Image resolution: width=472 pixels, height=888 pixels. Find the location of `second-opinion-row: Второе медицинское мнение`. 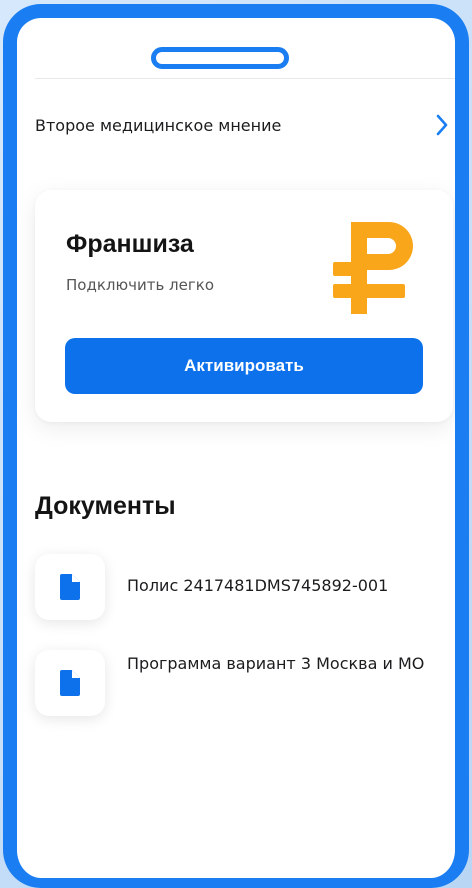

second-opinion-row: Второе медицинское мнение is located at coordinates (242, 125).